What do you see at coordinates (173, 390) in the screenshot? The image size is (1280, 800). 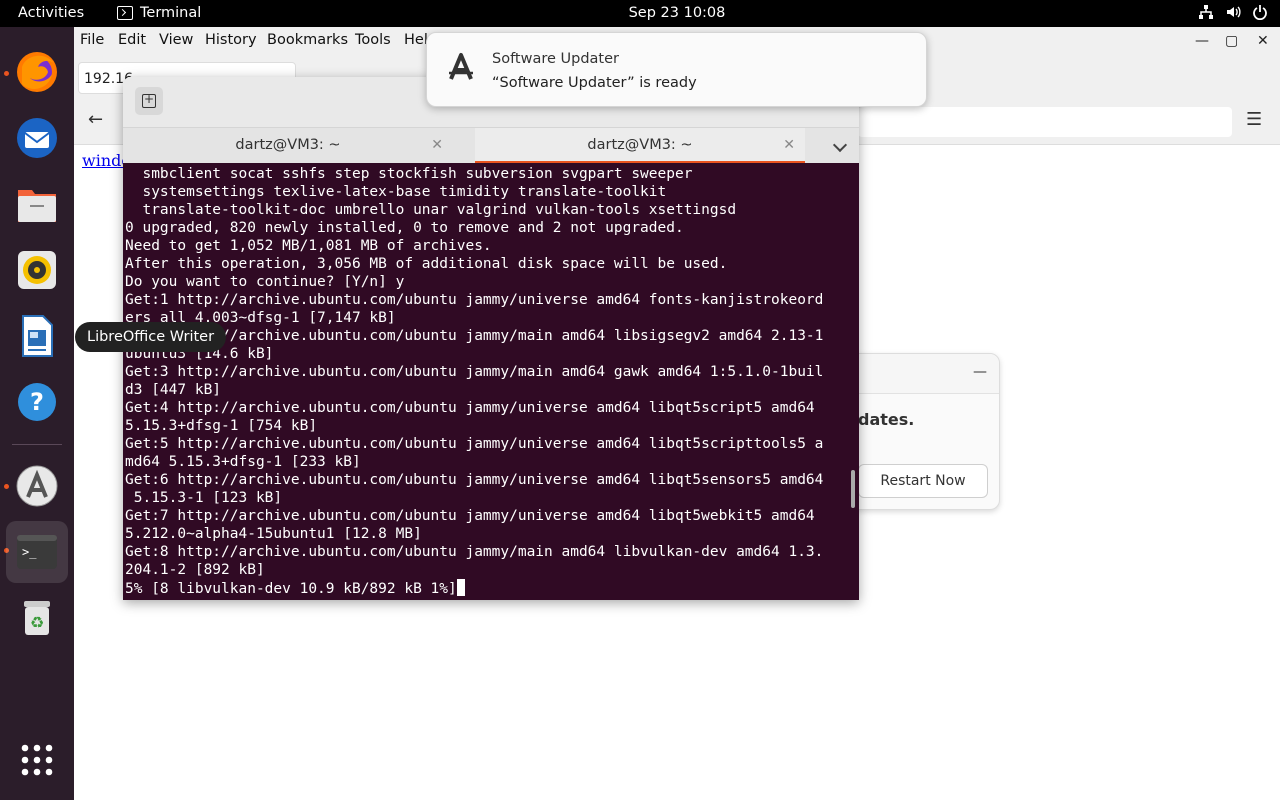 I see `terminal-line: d3 [447 kB]` at bounding box center [173, 390].